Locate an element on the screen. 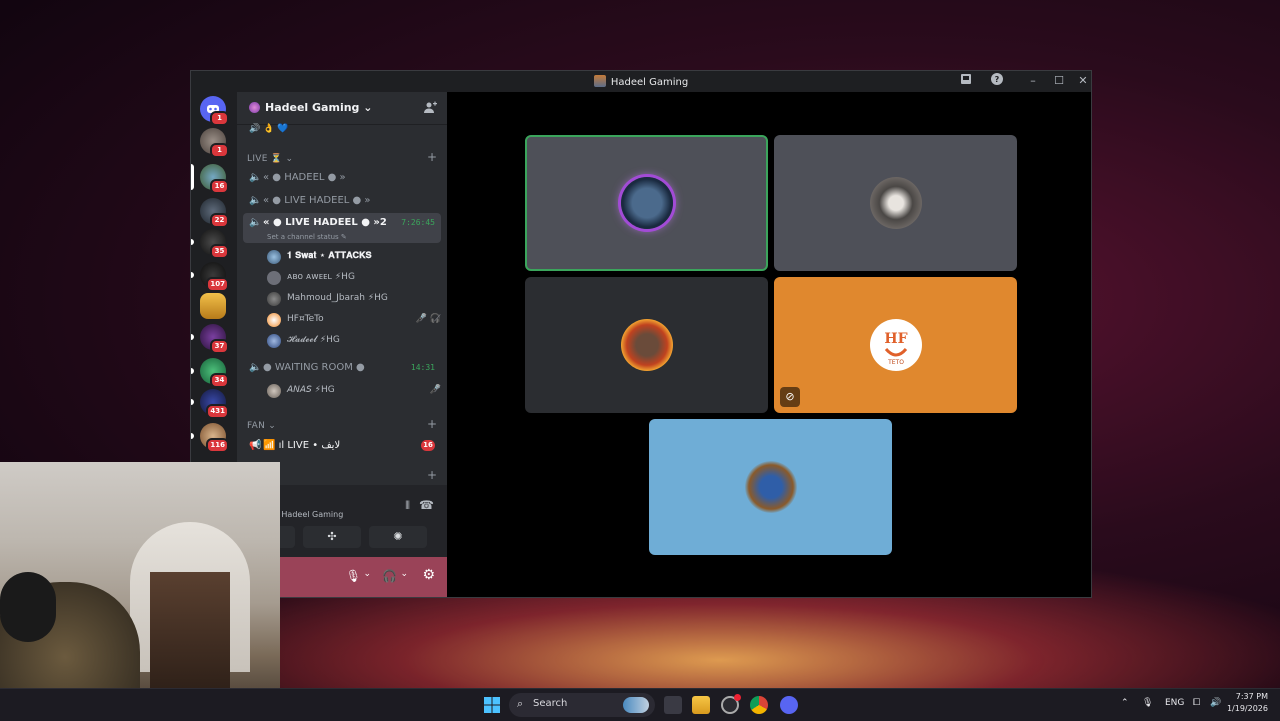 The width and height of the screenshot is (1280, 721). category-fan: FAN ⌄ is located at coordinates (261, 426).